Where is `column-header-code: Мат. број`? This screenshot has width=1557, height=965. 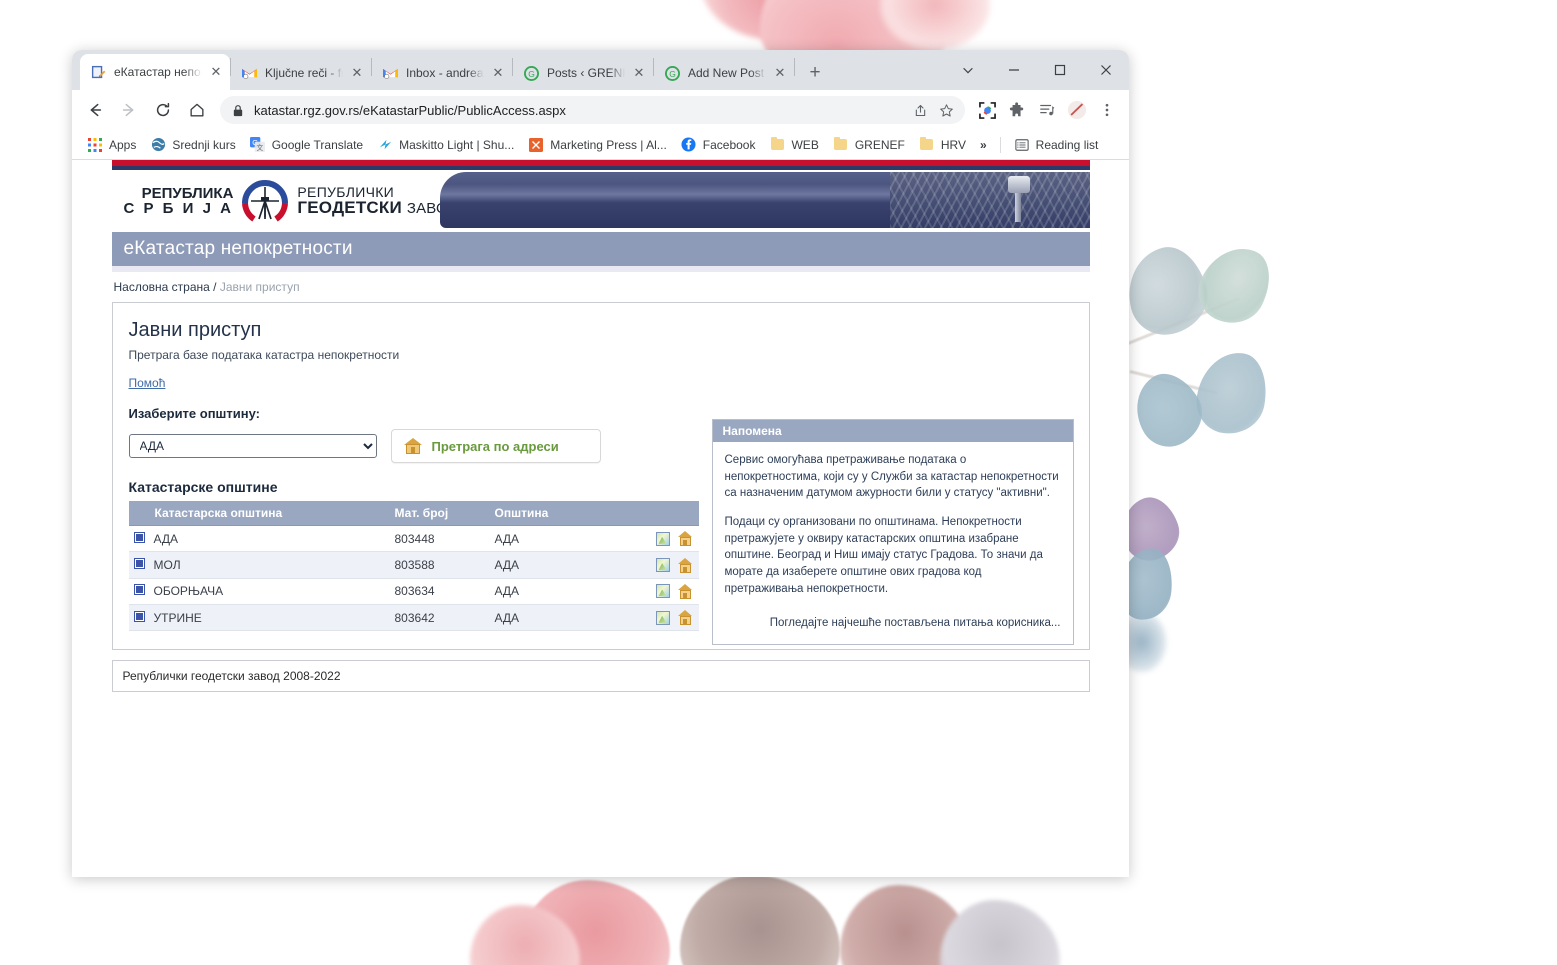 column-header-code: Мат. број is located at coordinates (438, 513).